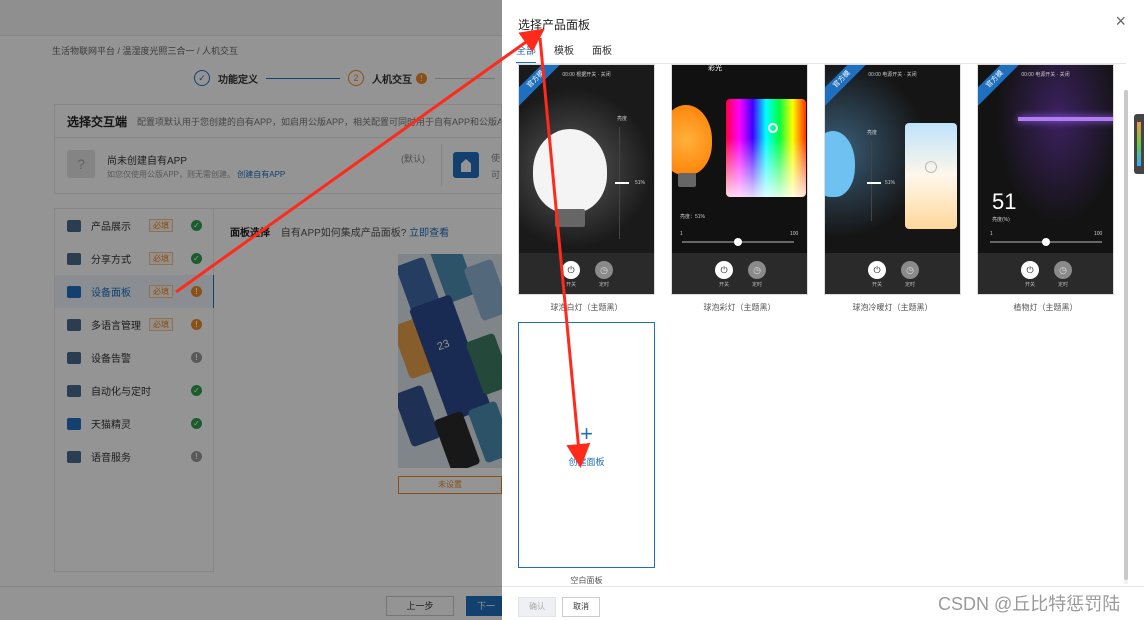 The width and height of the screenshot is (1144, 620). I want to click on public-app-line2: 可, so click(496, 175).